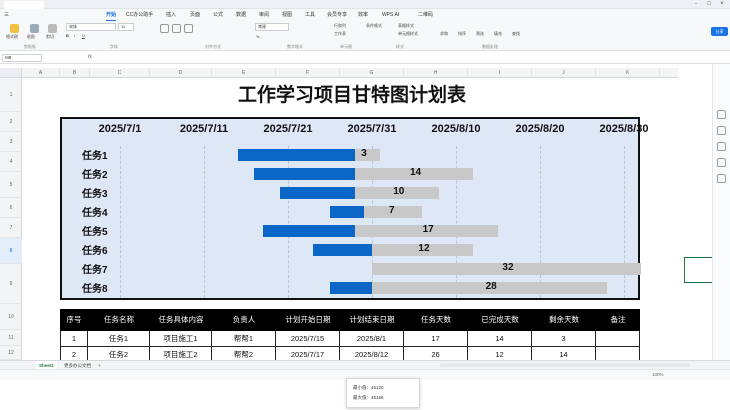  I want to click on format-painter-button: 格式刷, so click(12, 37).